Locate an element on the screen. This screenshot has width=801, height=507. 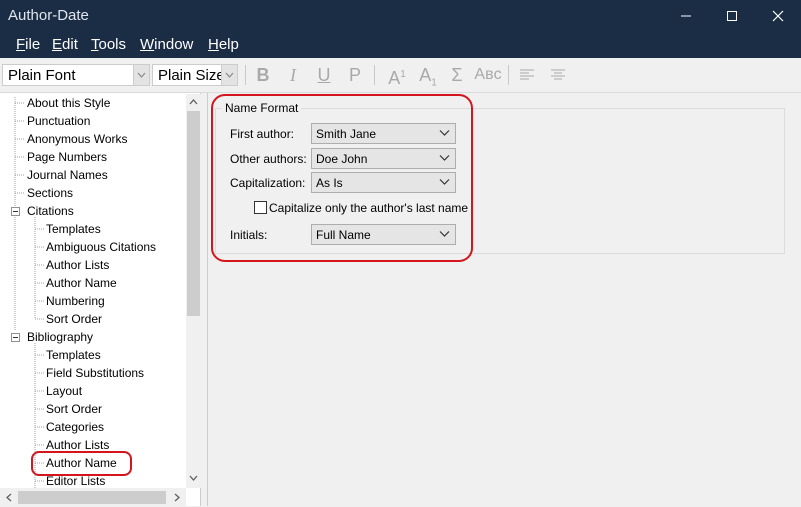
tree-item-bibliography-sort-order: Sort Order is located at coordinates (74, 409).